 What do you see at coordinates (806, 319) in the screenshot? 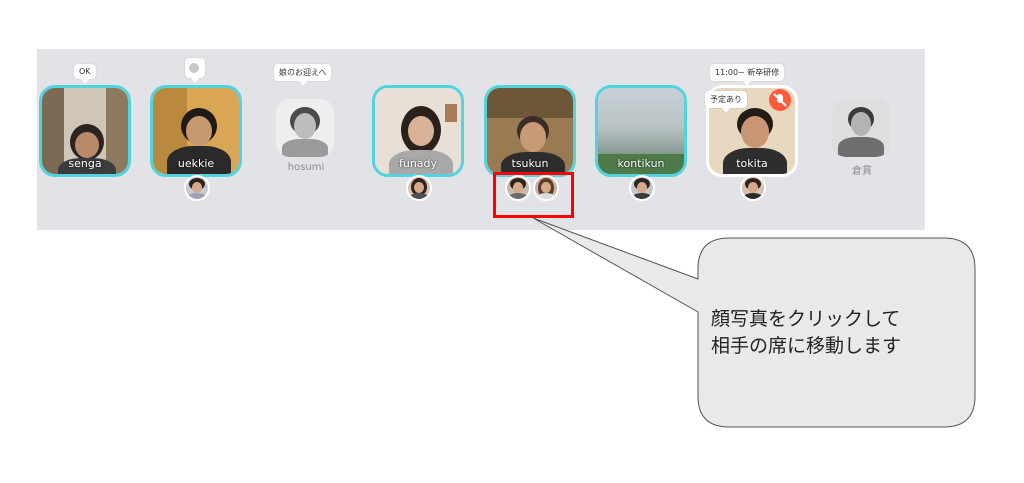
I see `callout-line-1: 顔写真をクリックして` at bounding box center [806, 319].